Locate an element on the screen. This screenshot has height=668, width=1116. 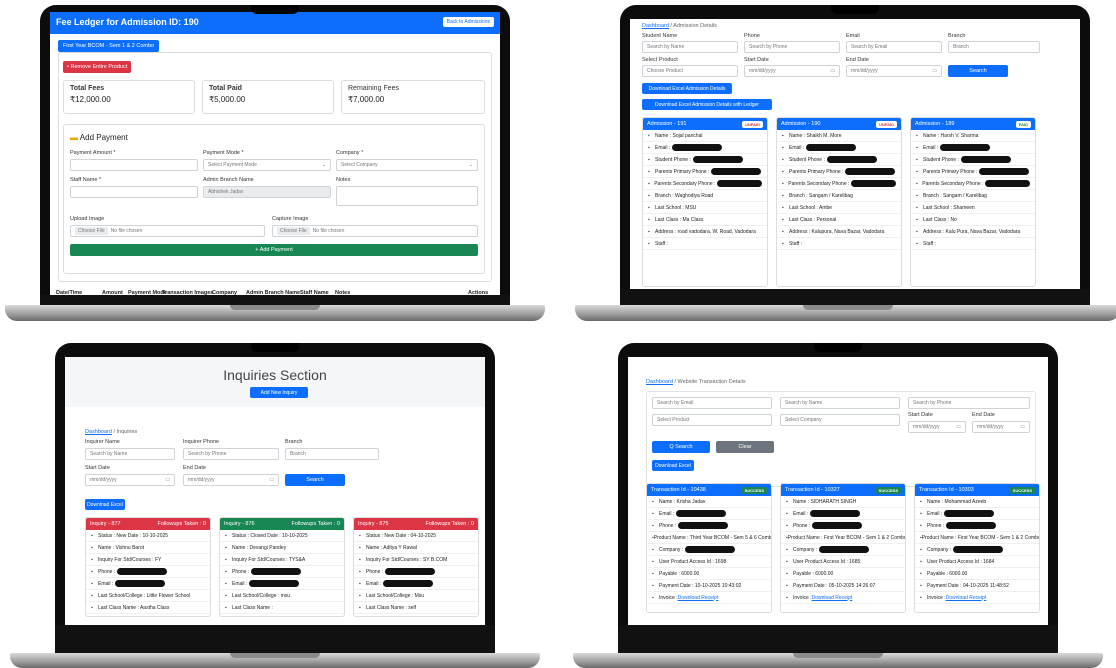
breadcrumb: Dashboard / Inquiries is located at coordinates (111, 432).